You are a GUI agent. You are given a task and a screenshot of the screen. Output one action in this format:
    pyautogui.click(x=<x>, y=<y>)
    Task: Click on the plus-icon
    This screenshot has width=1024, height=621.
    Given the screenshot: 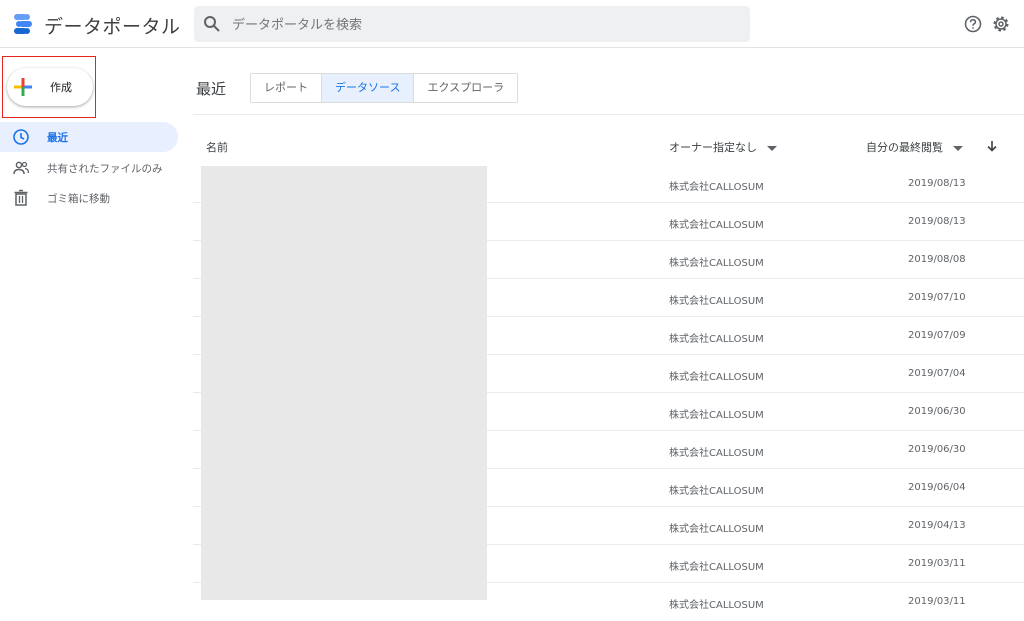 What is the action you would take?
    pyautogui.click(x=23, y=87)
    